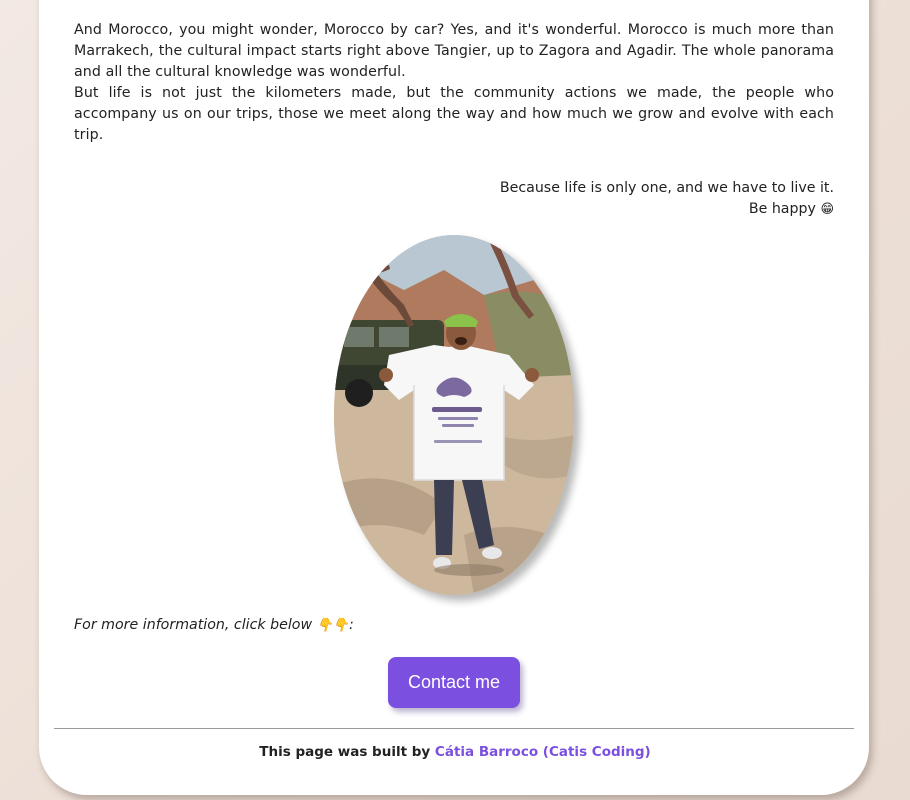 The height and width of the screenshot is (800, 910). I want to click on more-info-label: For more information, click below, so click(193, 625).